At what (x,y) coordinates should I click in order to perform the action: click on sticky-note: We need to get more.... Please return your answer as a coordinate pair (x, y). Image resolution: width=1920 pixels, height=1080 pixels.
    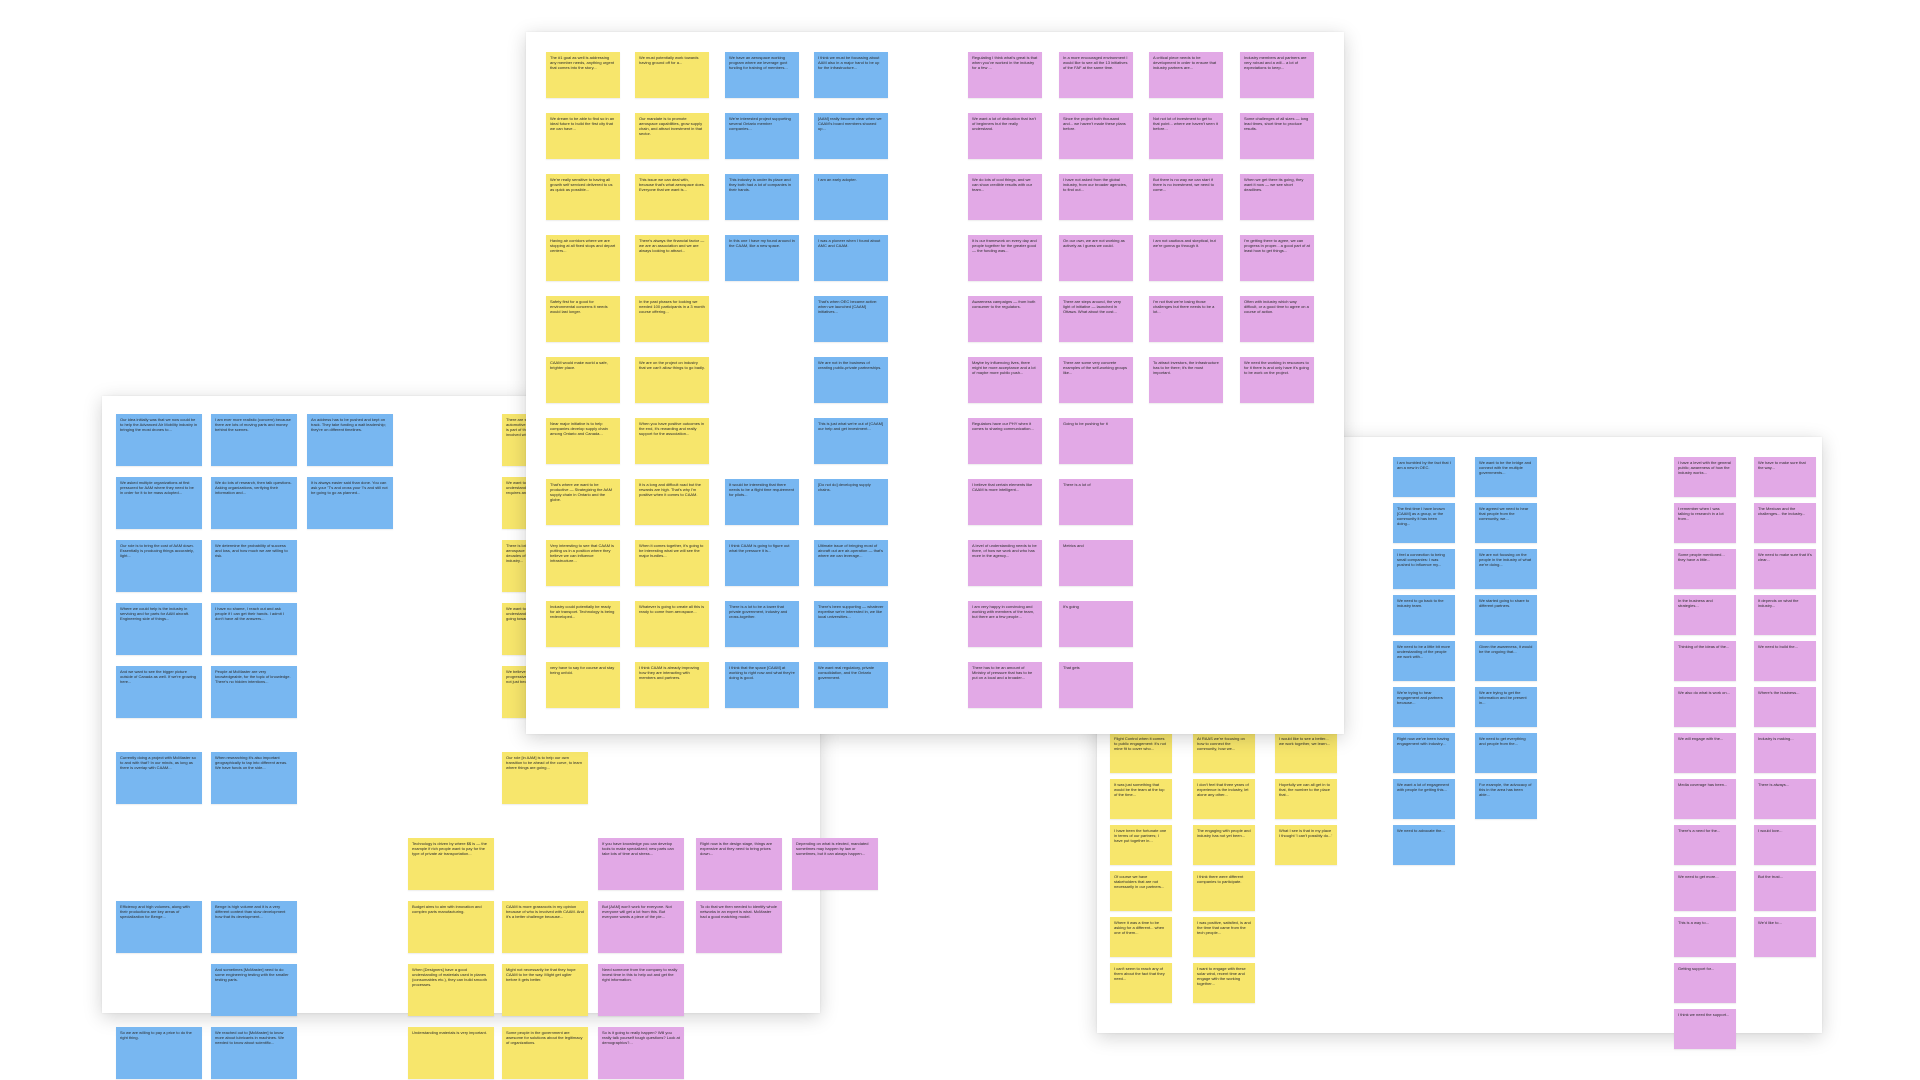
    Looking at the image, I should click on (1705, 891).